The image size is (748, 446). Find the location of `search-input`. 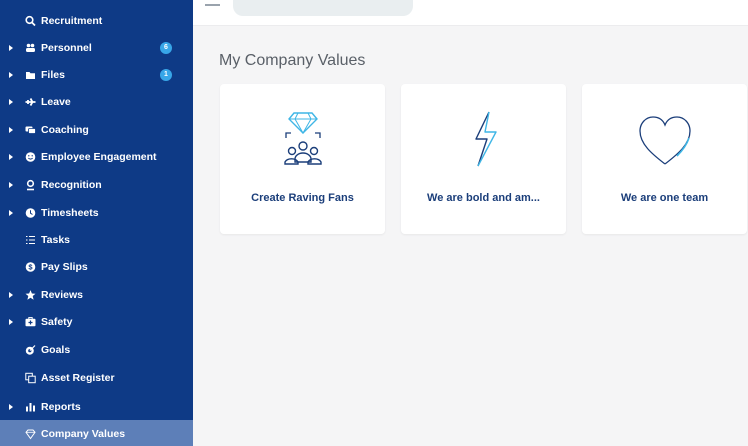

search-input is located at coordinates (323, 8).